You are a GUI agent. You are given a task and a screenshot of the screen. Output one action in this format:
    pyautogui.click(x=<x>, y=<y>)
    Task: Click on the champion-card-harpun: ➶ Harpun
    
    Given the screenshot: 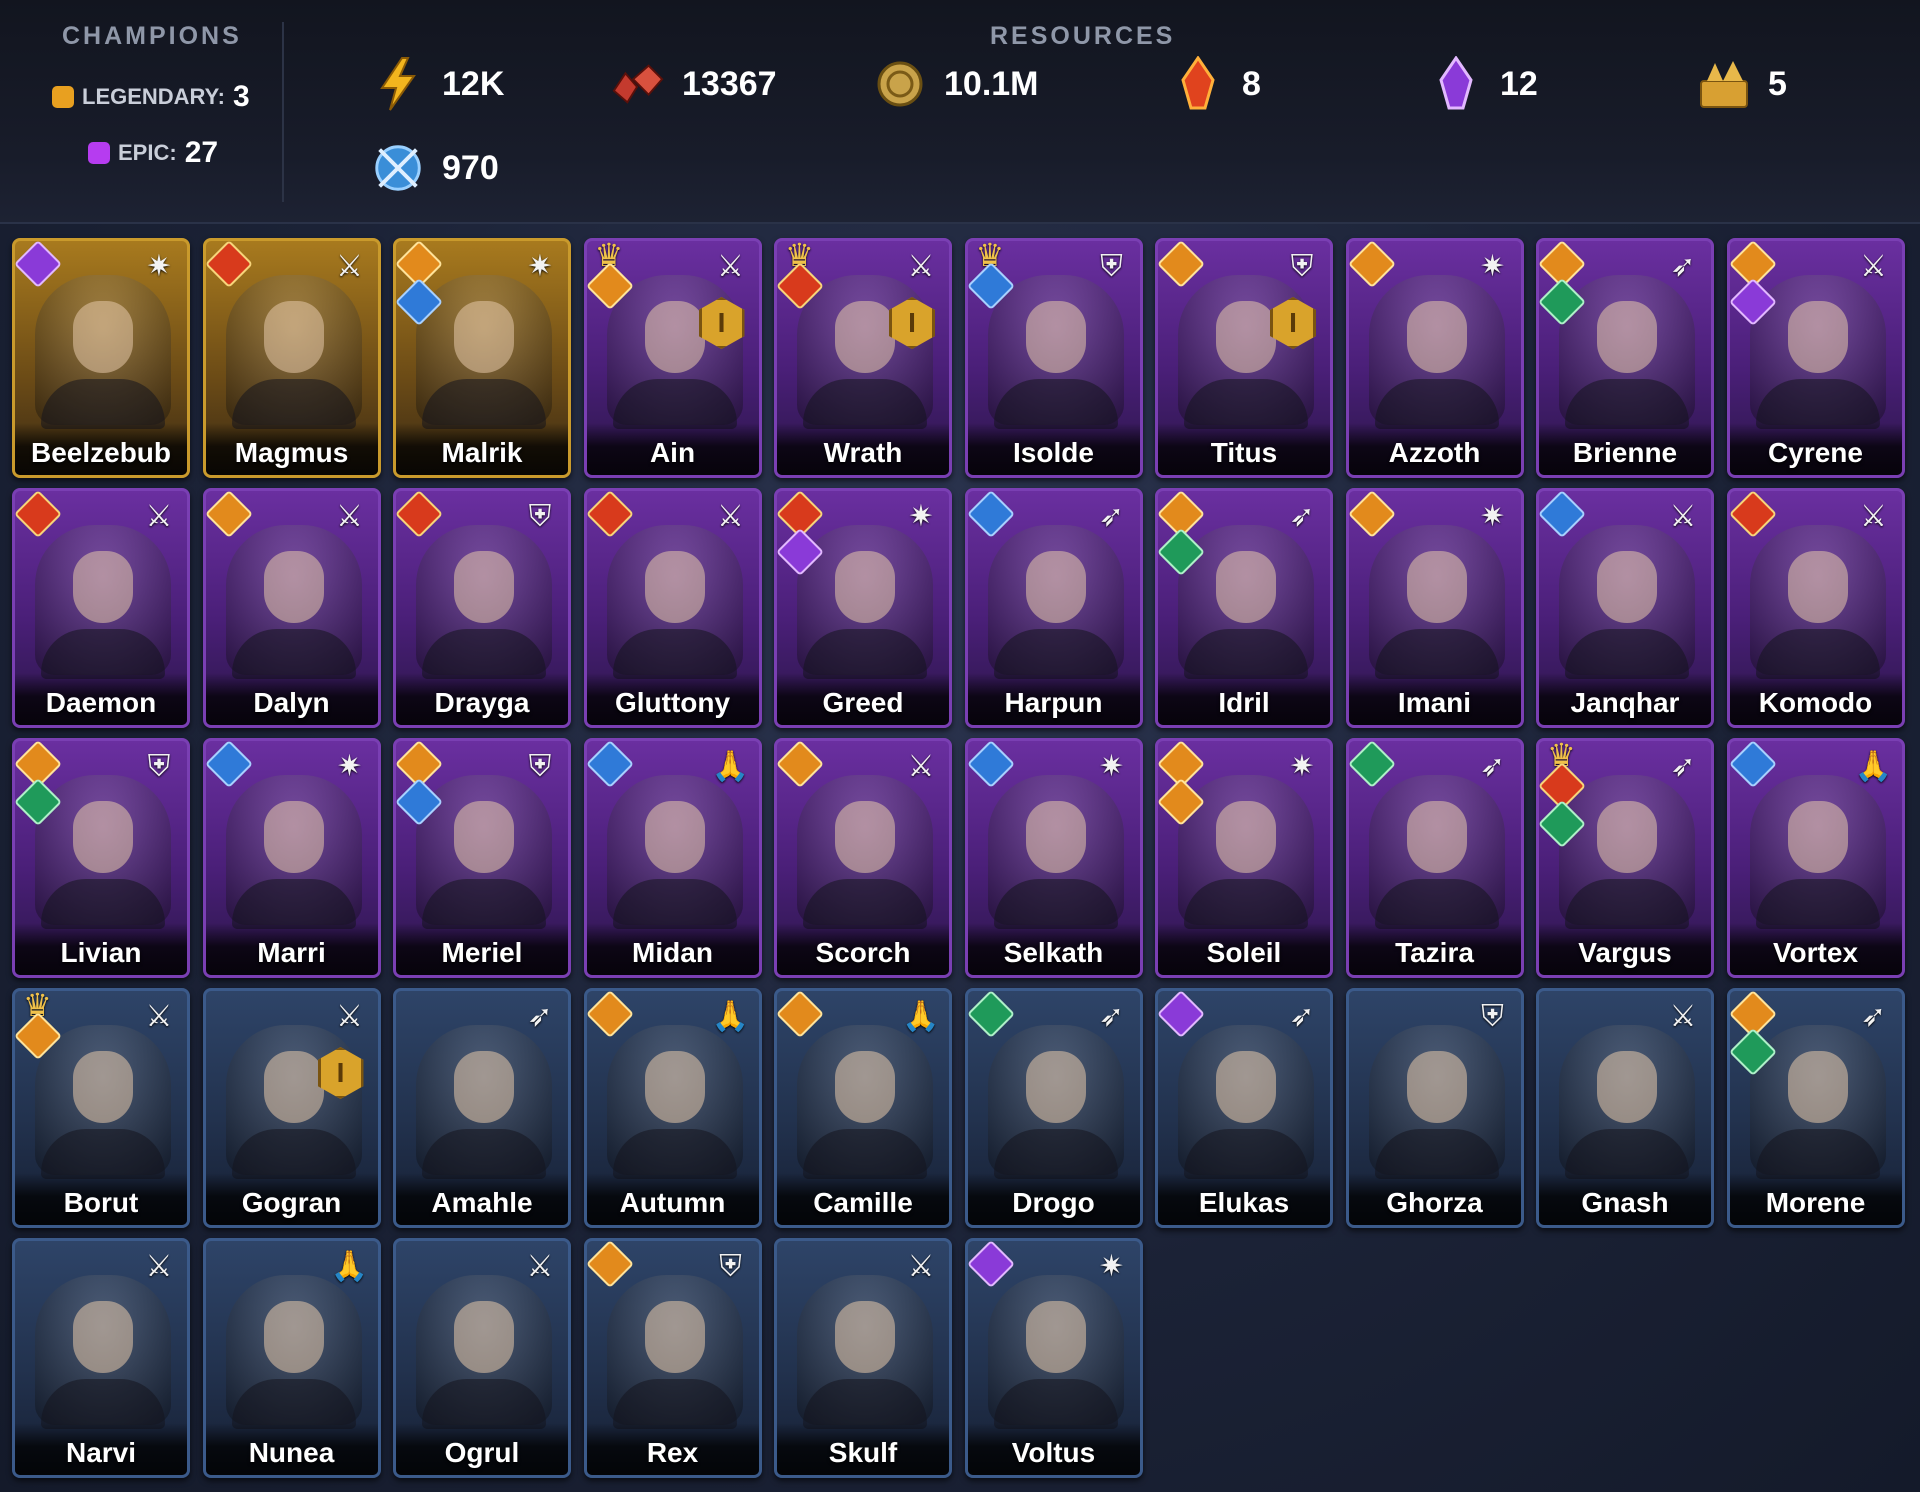 What is the action you would take?
    pyautogui.click(x=1053, y=608)
    